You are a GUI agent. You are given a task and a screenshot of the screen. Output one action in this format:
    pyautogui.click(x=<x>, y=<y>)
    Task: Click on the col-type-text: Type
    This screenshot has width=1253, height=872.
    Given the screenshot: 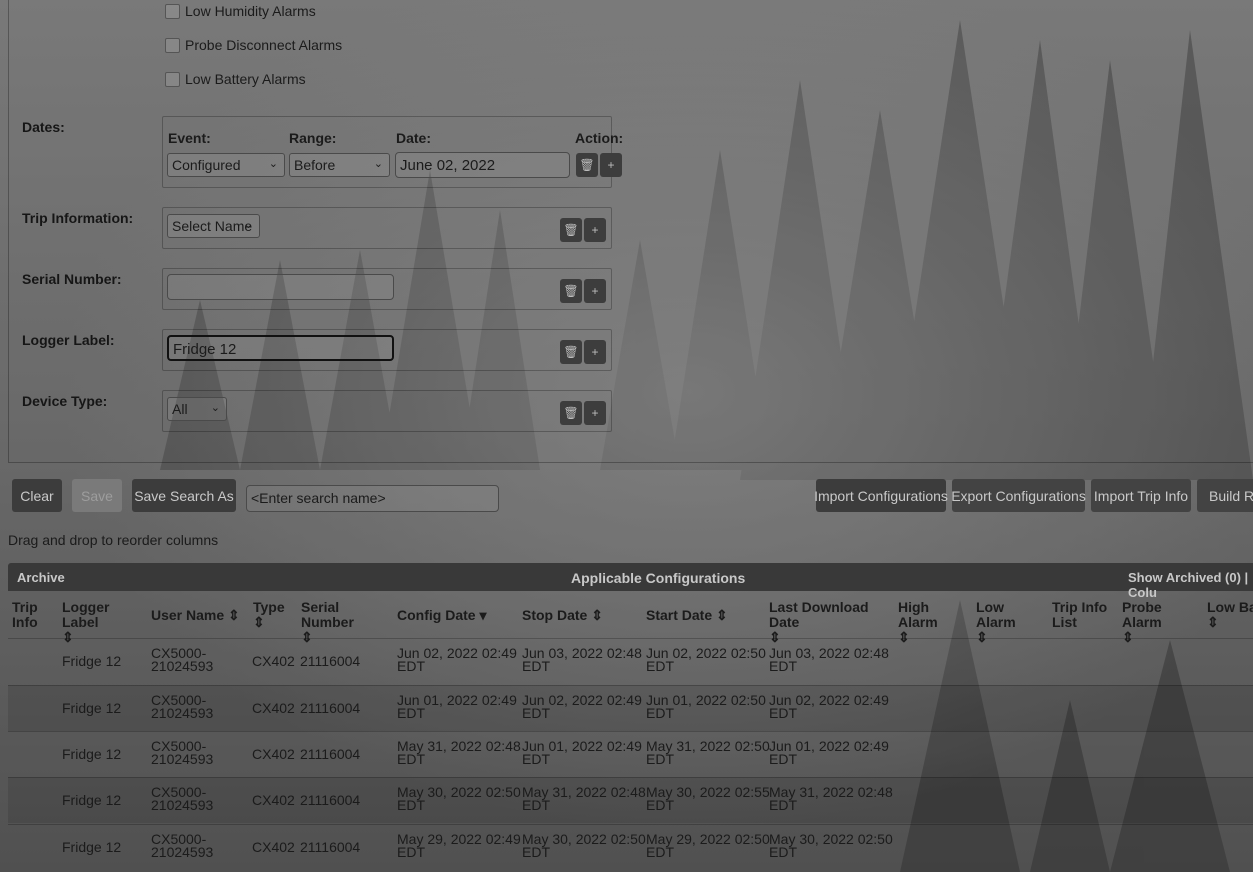 What is the action you would take?
    pyautogui.click(x=269, y=607)
    